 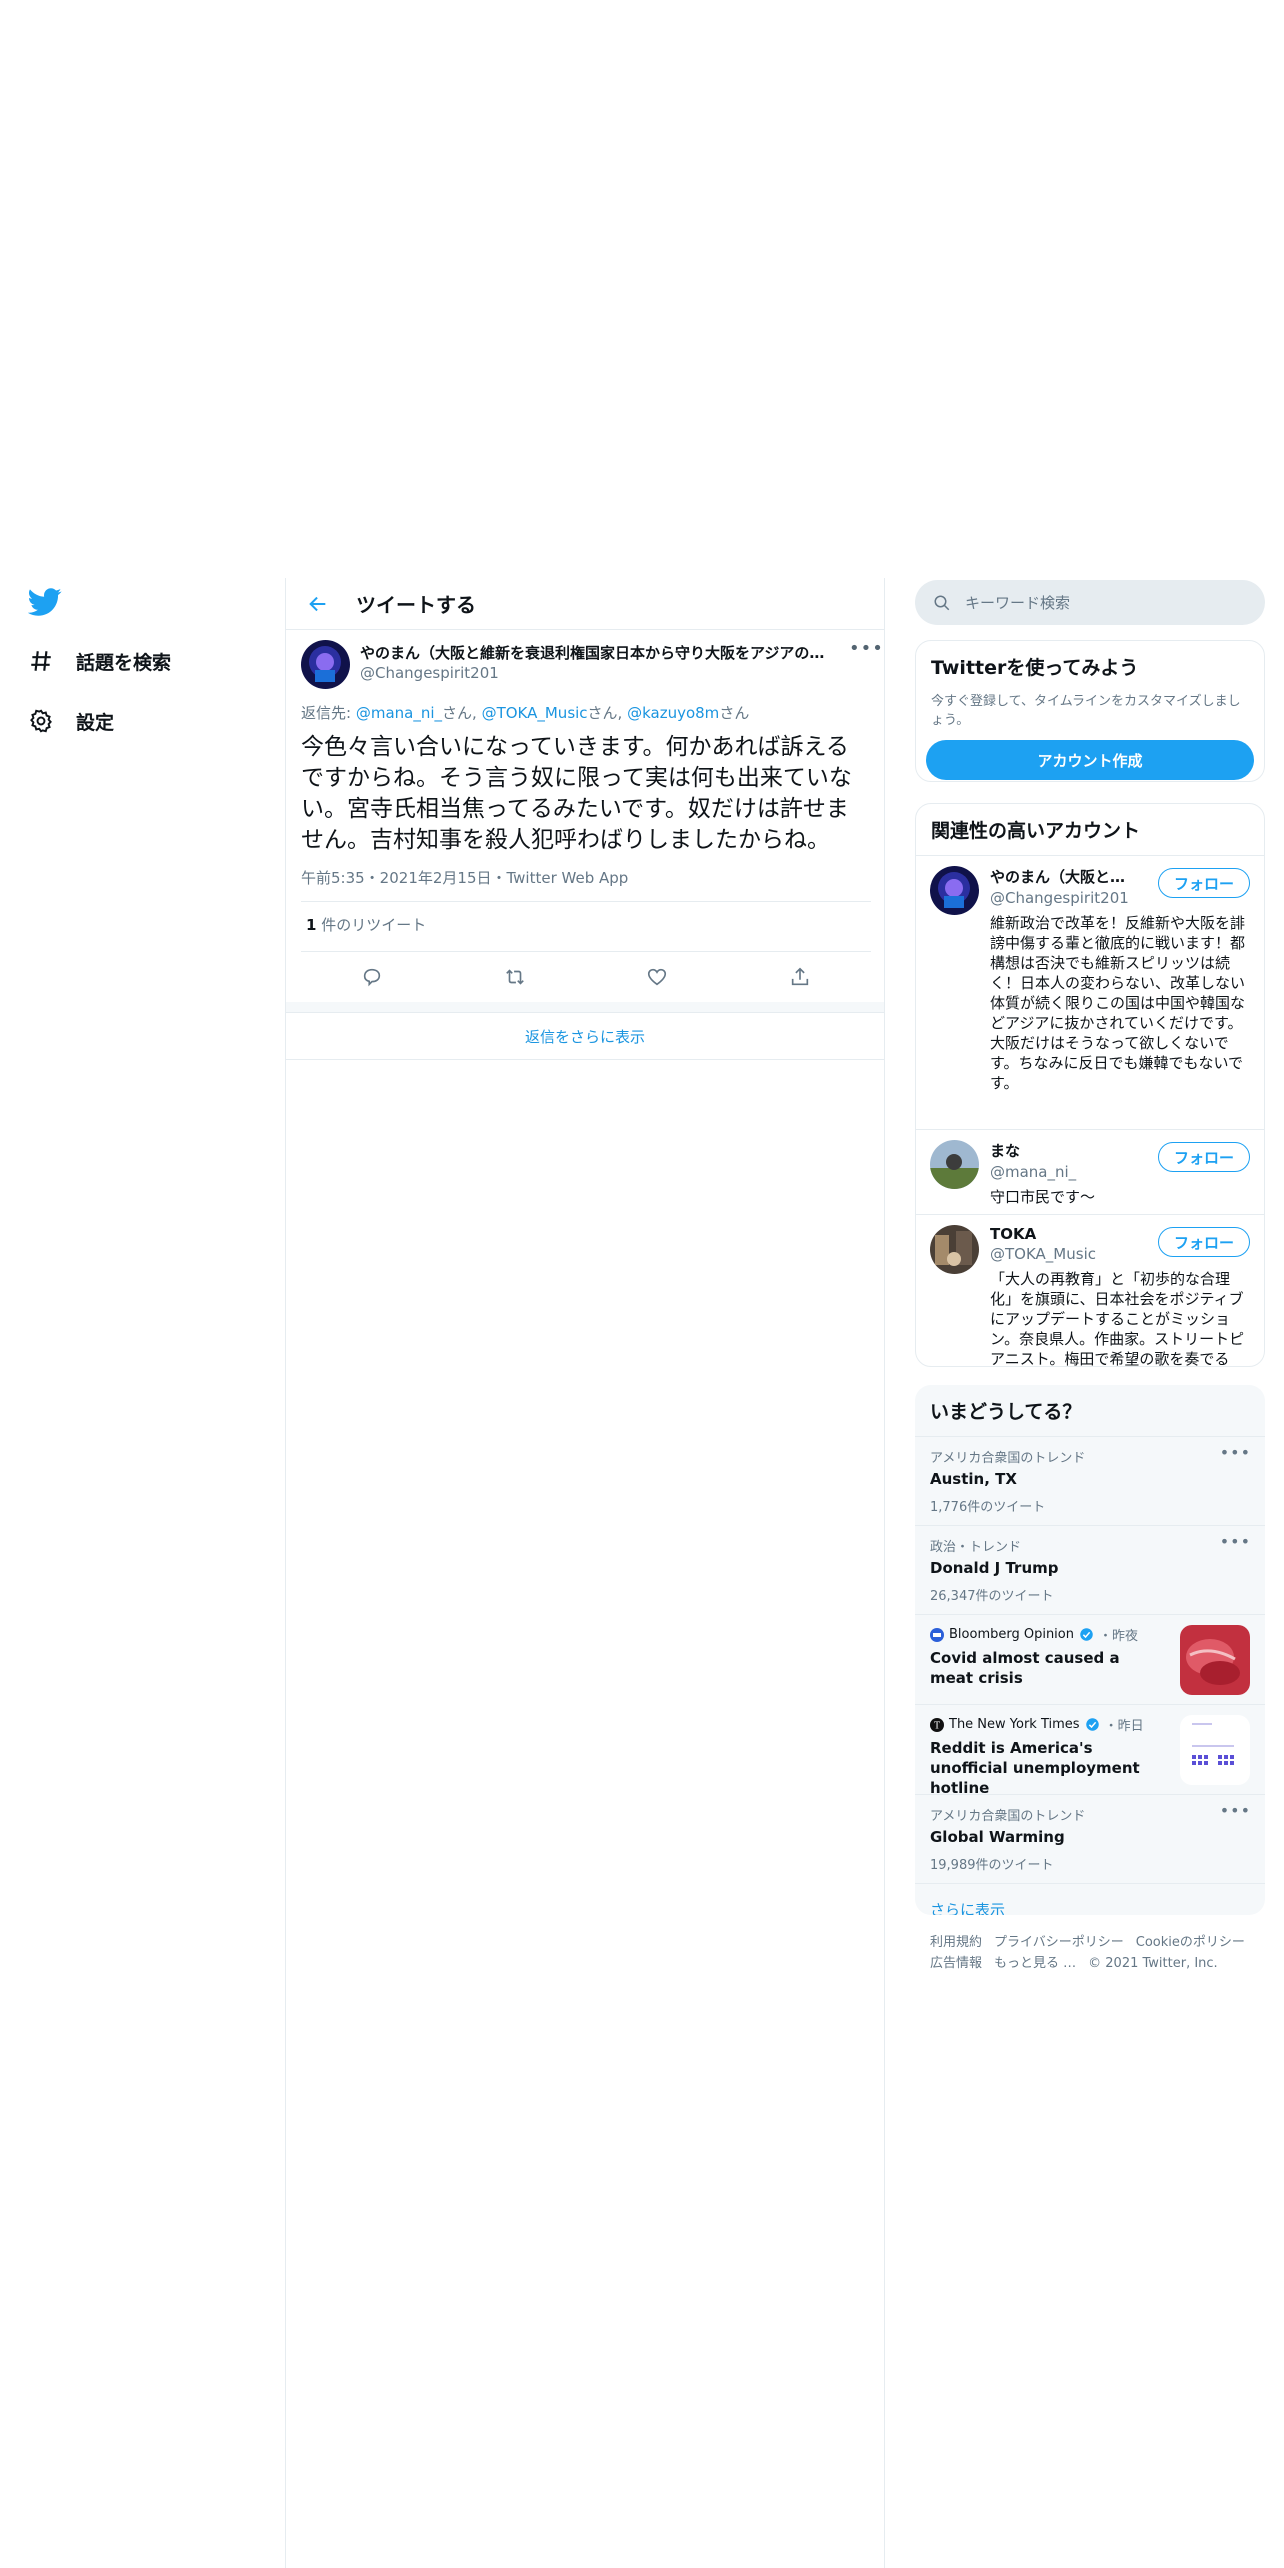 I want to click on trend-name: Donald J Trump, so click(x=994, y=1568).